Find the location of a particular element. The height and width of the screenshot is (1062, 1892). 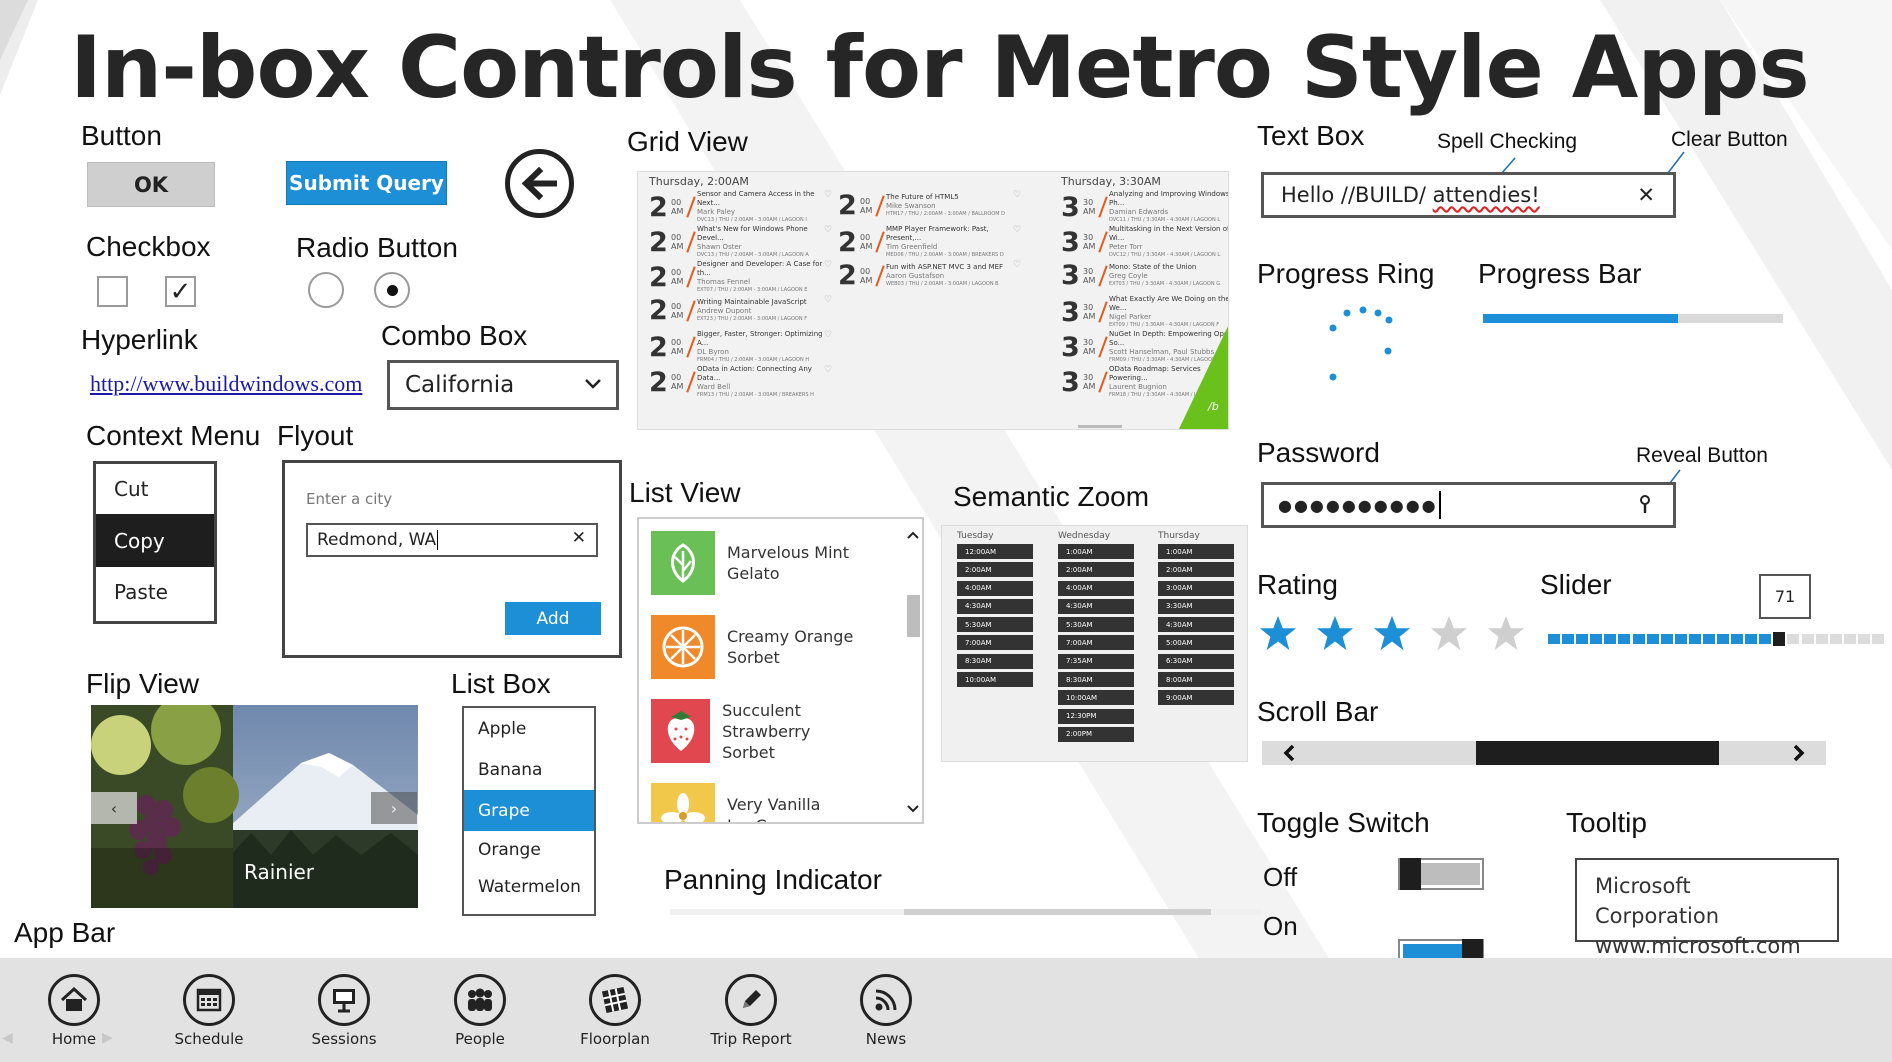

appbar-trip-report-button: Trip Report is located at coordinates (751, 1011).